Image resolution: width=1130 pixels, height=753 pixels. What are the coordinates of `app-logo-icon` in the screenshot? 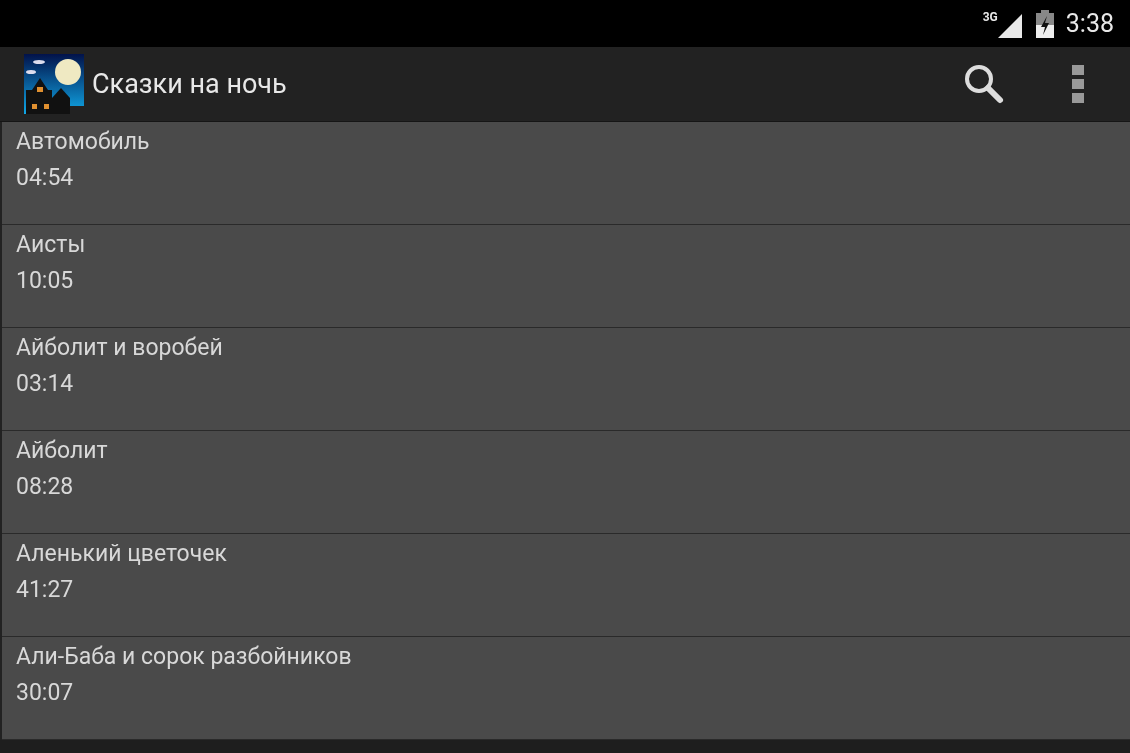 It's located at (54, 84).